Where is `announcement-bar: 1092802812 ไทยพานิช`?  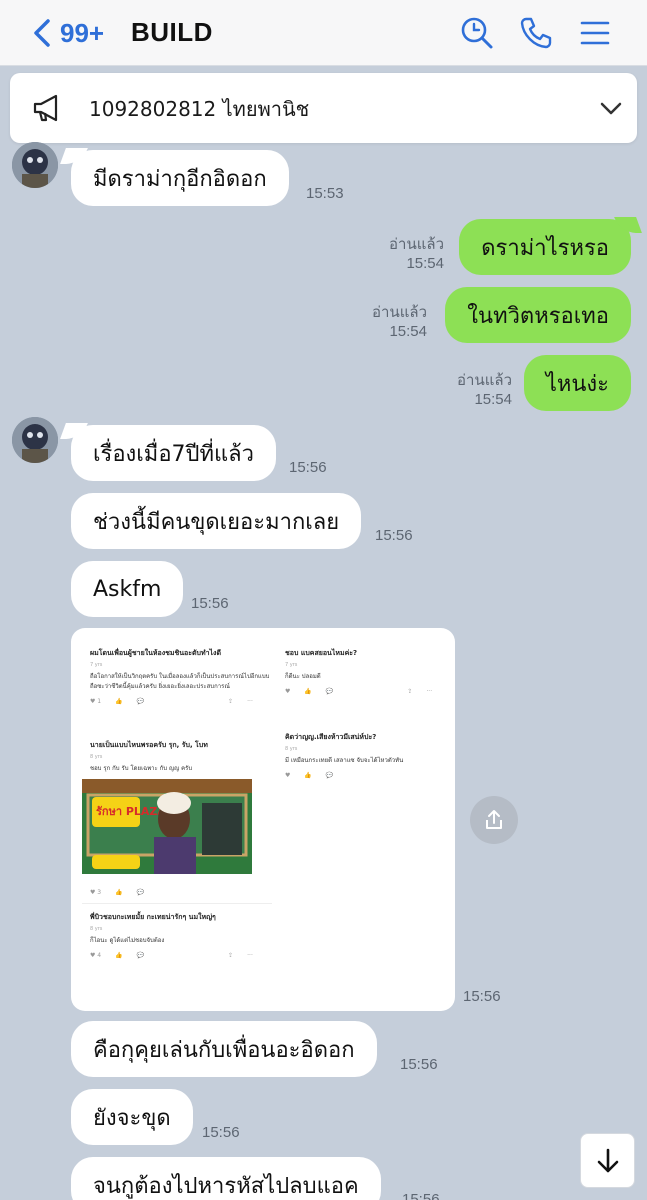
announcement-bar: 1092802812 ไทยพานิช is located at coordinates (323, 108).